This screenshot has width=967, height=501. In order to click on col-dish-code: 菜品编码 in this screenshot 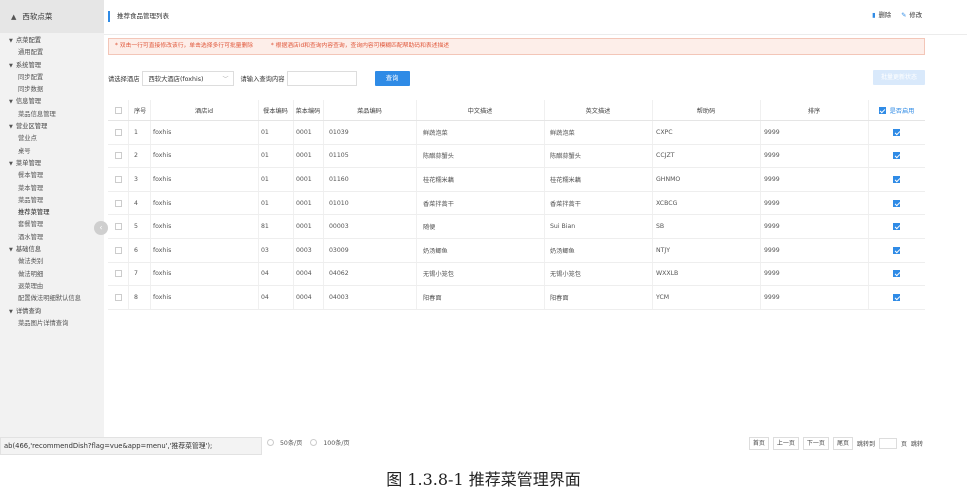, I will do `click(369, 110)`.